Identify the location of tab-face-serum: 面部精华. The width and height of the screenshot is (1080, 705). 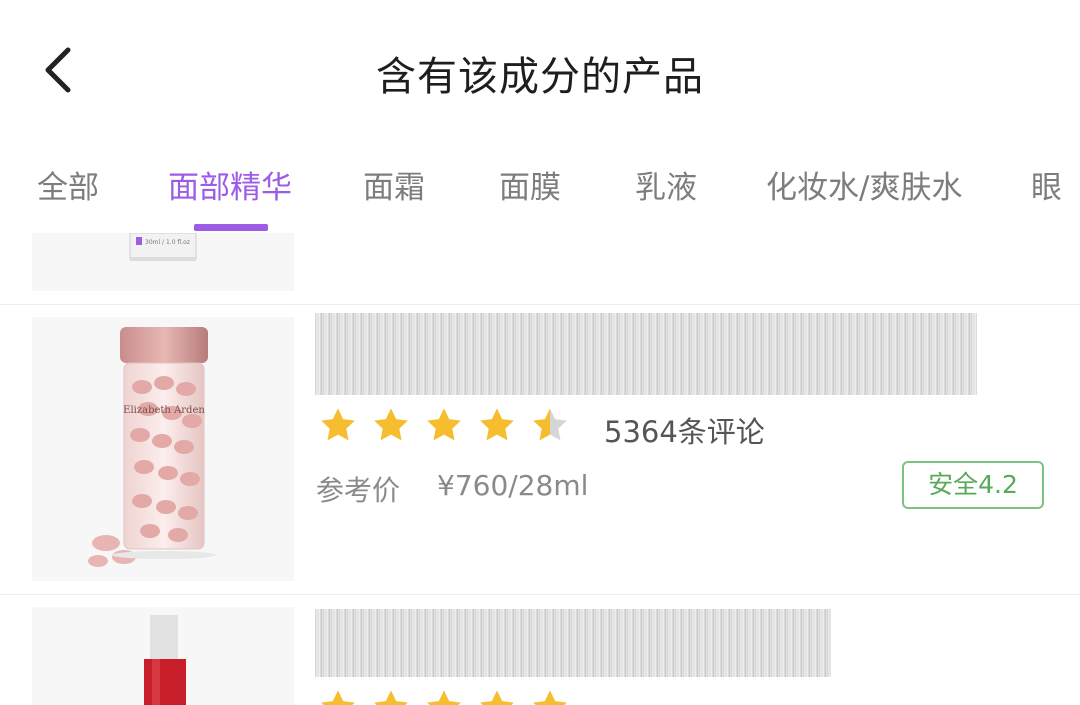
(230, 184).